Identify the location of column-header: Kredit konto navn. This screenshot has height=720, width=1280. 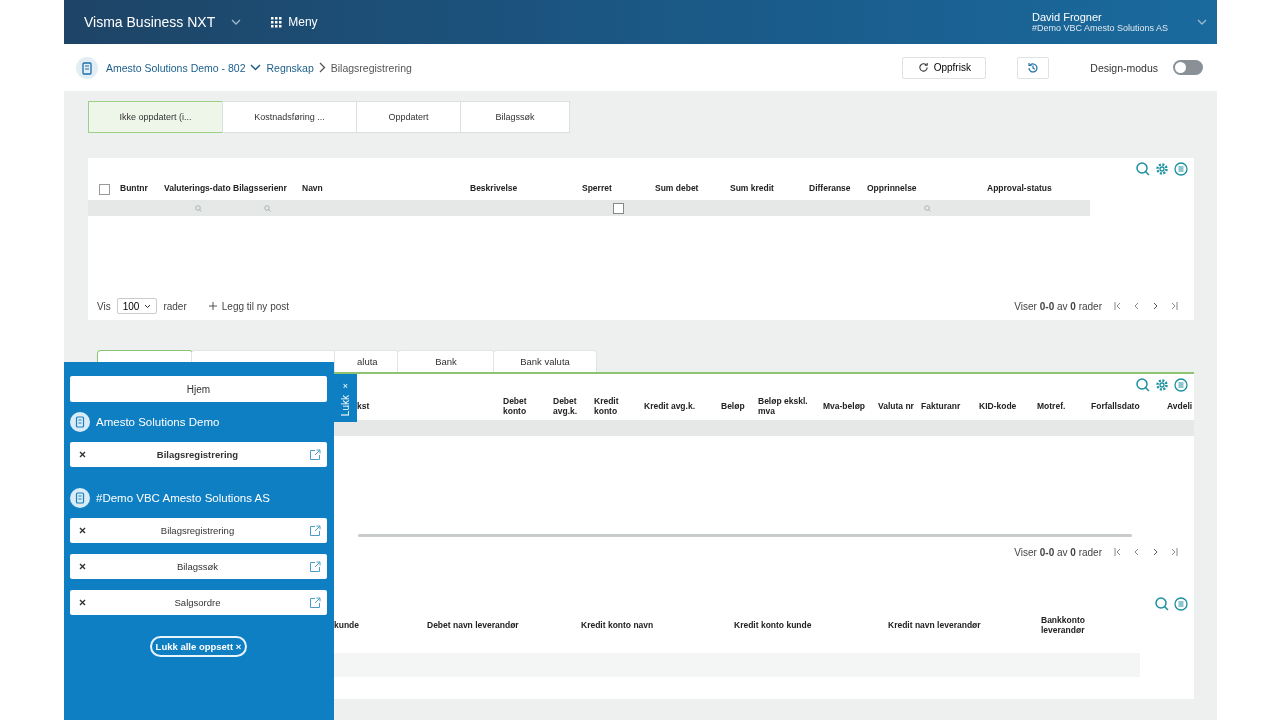
(657, 626).